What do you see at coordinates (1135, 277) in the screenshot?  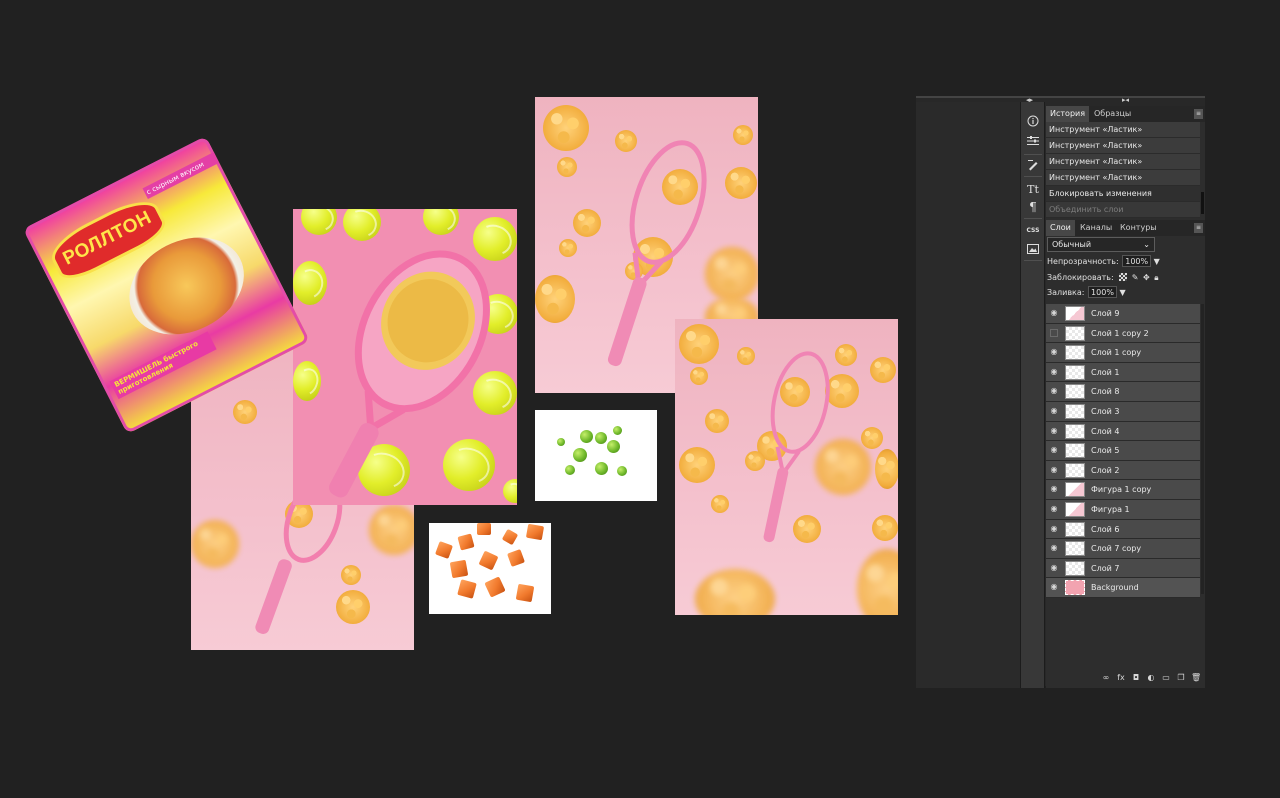 I see `lock-pixels-icon: ✎` at bounding box center [1135, 277].